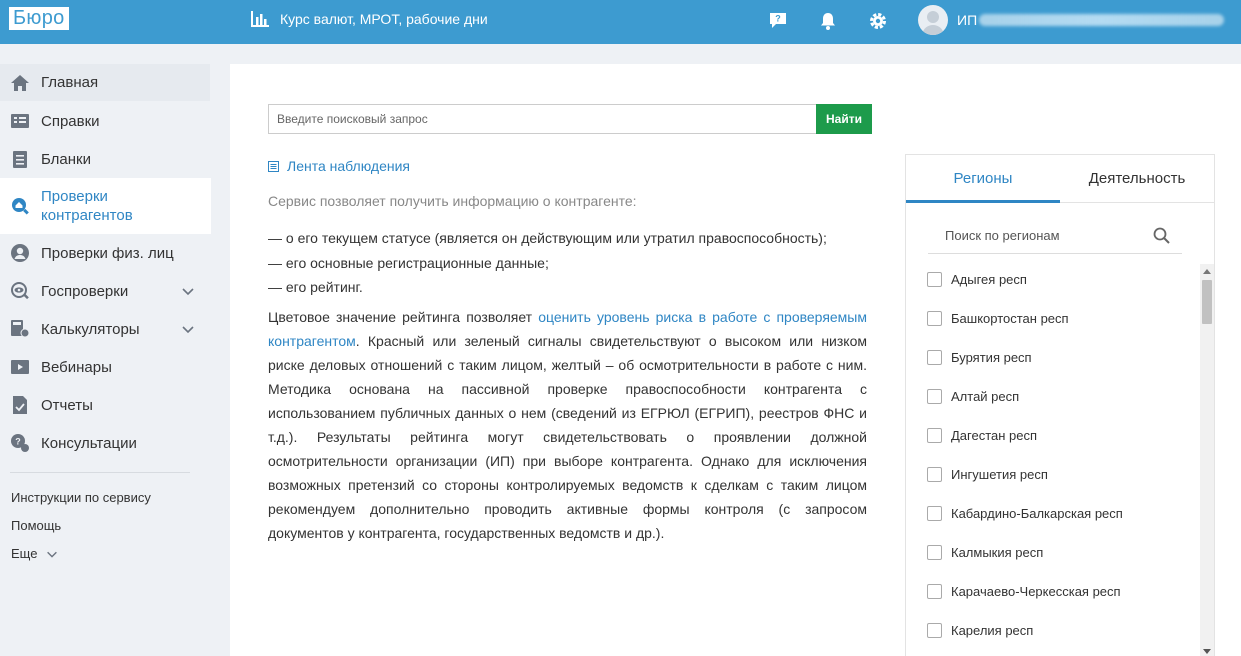  I want to click on region-item: Адыгея респ, so click(977, 279).